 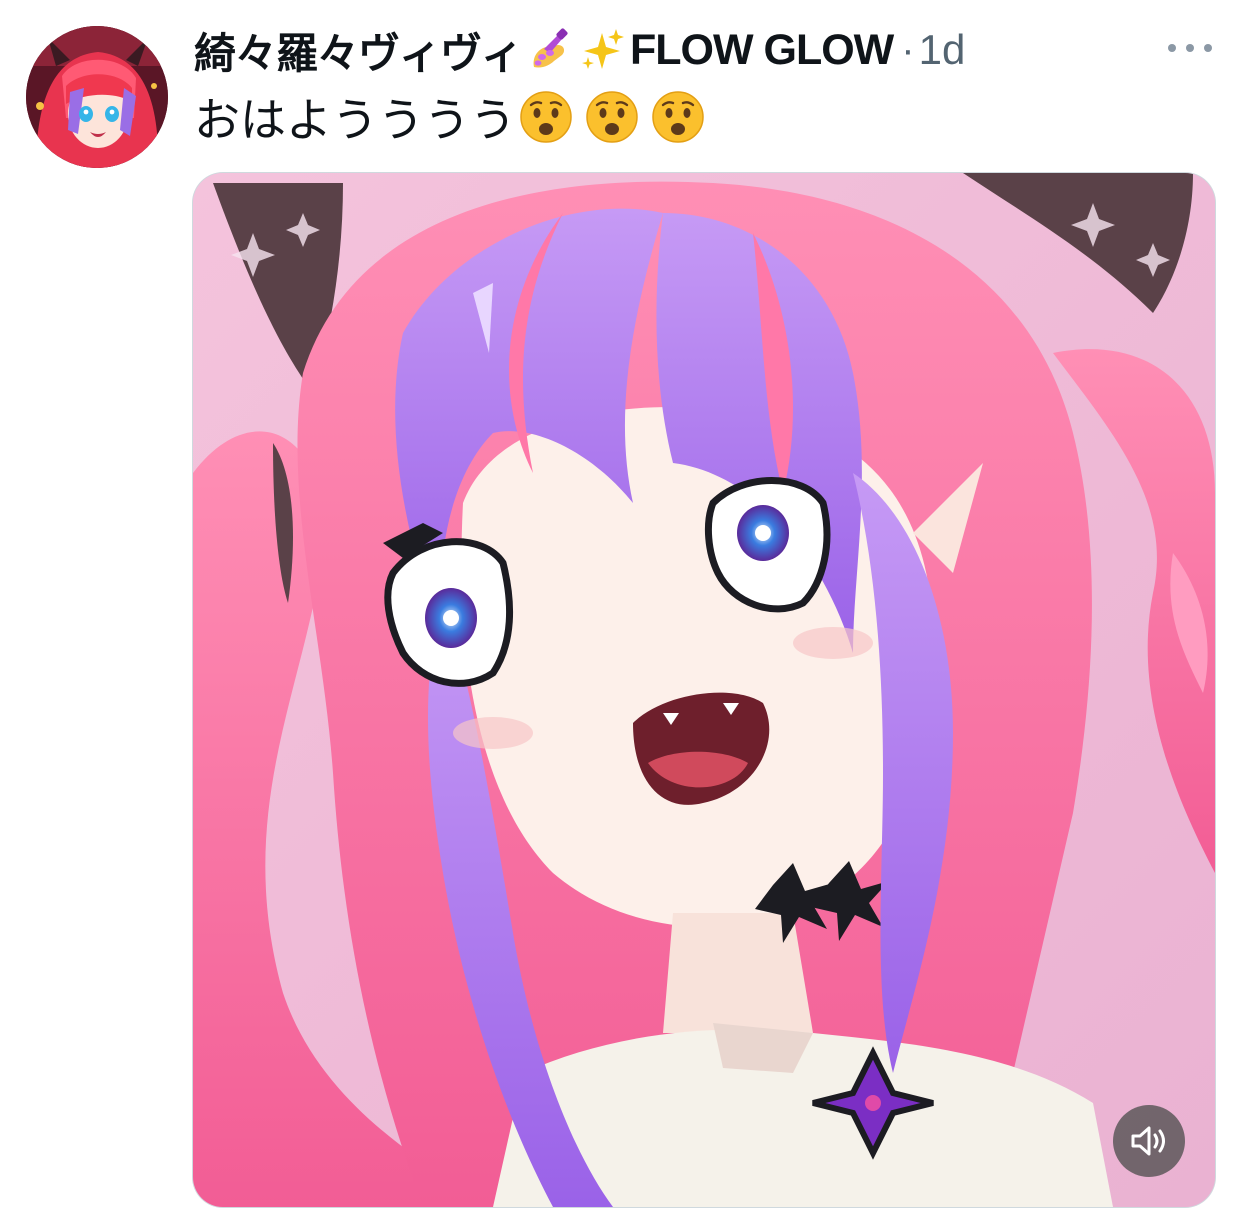 I want to click on nail-polish-icon, so click(x=551, y=50).